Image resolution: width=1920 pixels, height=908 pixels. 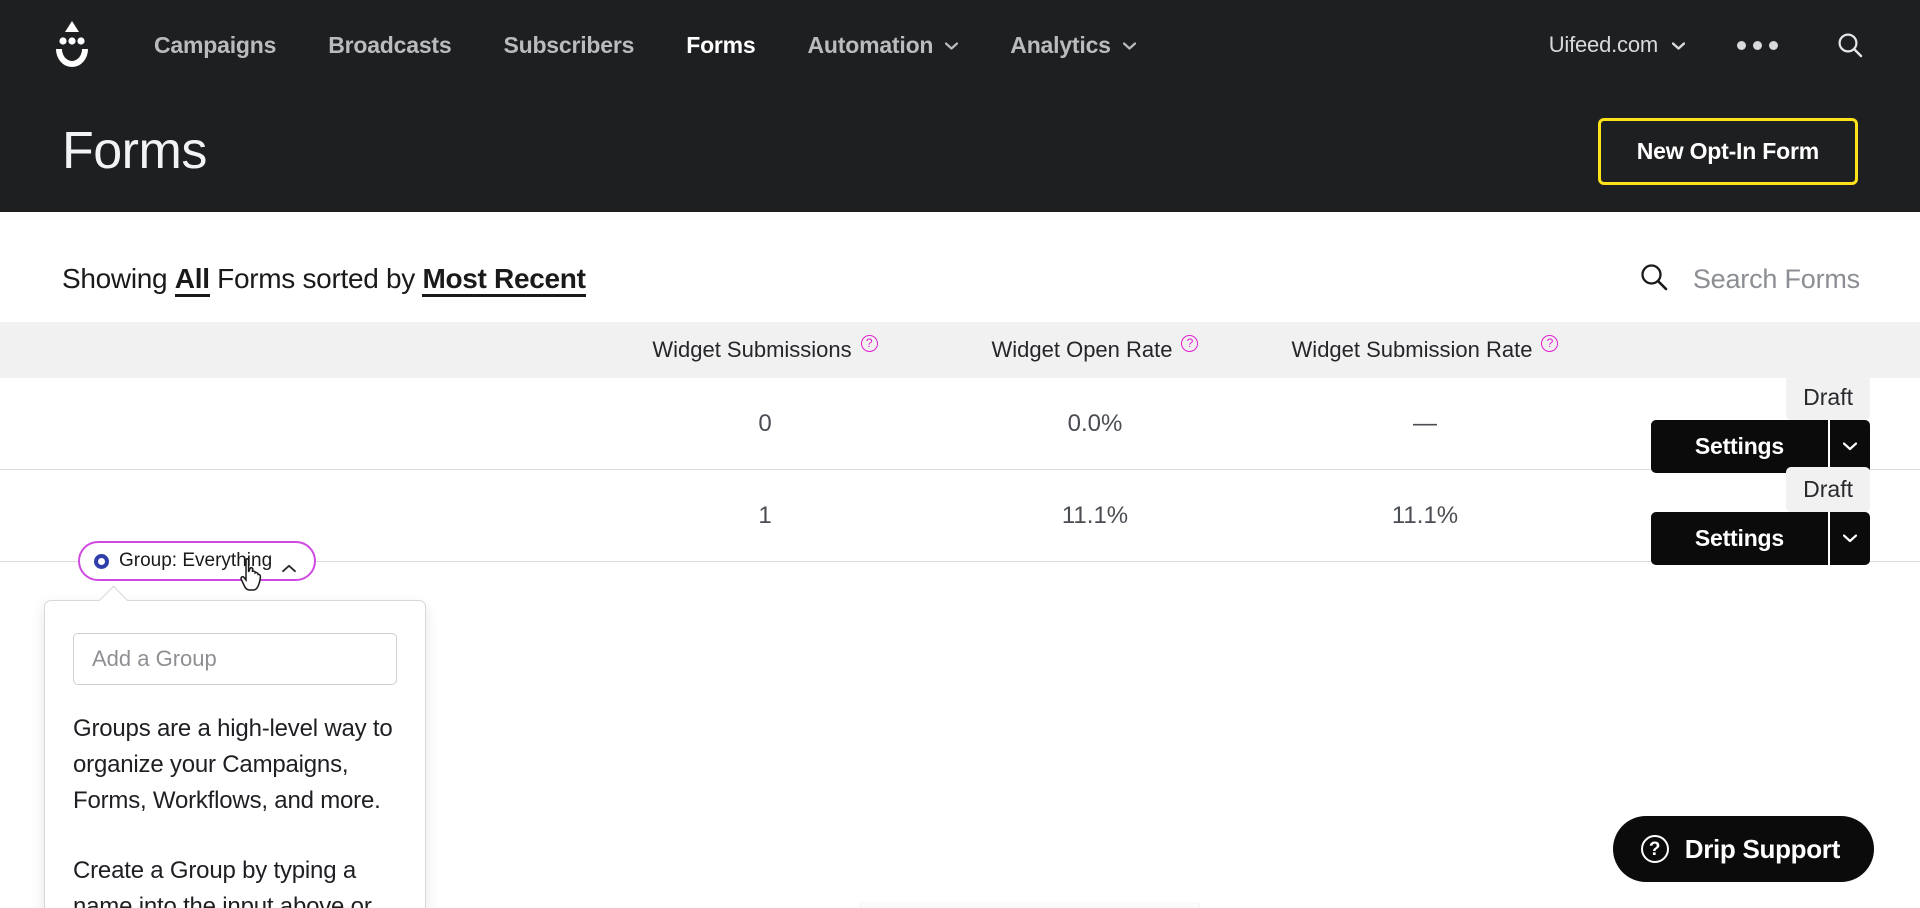 What do you see at coordinates (1095, 423) in the screenshot?
I see `widget-open-rate-cell: 0.0%` at bounding box center [1095, 423].